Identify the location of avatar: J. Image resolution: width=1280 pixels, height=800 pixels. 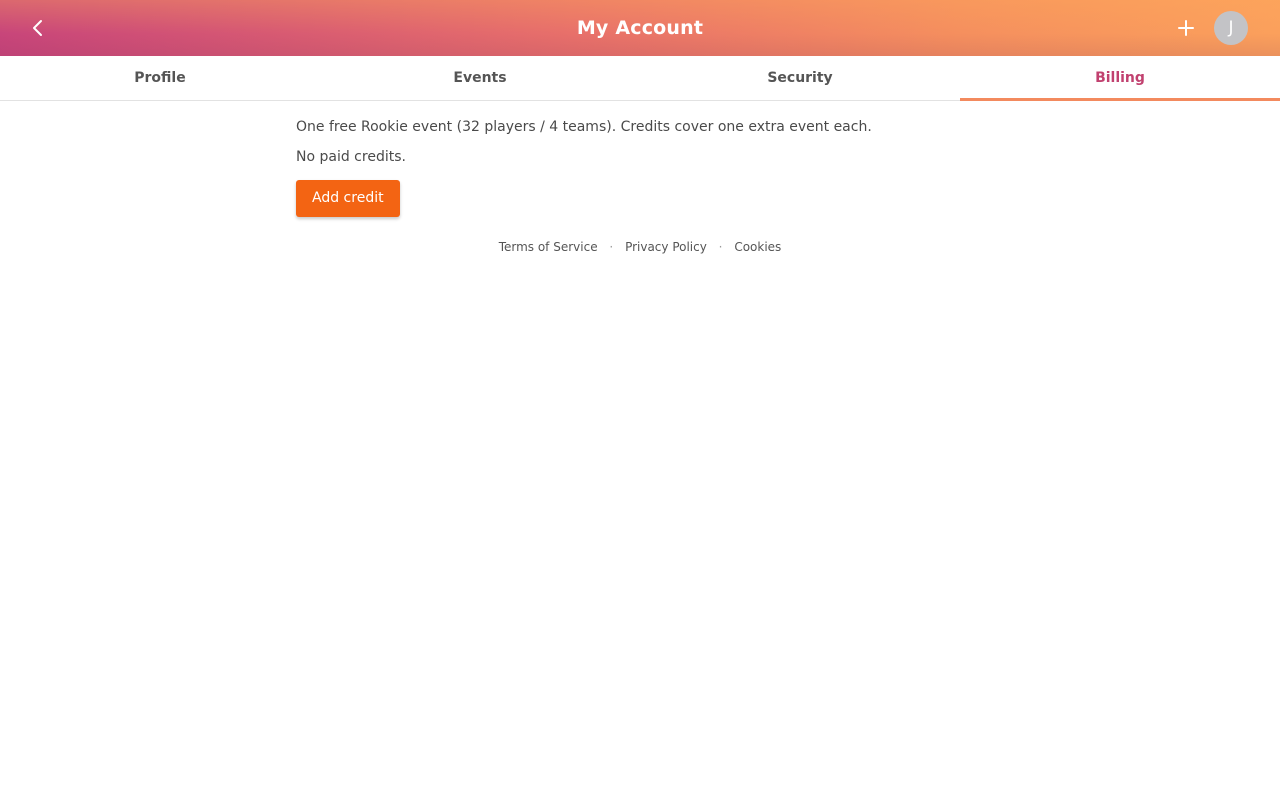
(1231, 28).